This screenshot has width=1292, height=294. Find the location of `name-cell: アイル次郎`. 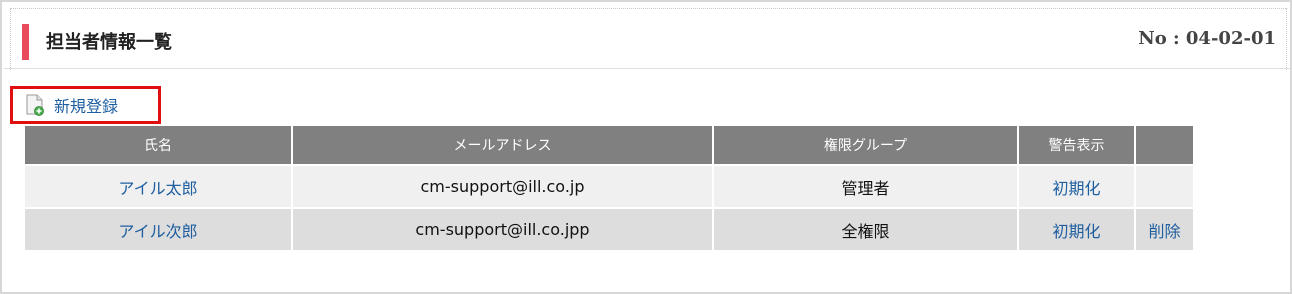

name-cell: アイル次郎 is located at coordinates (159, 228).